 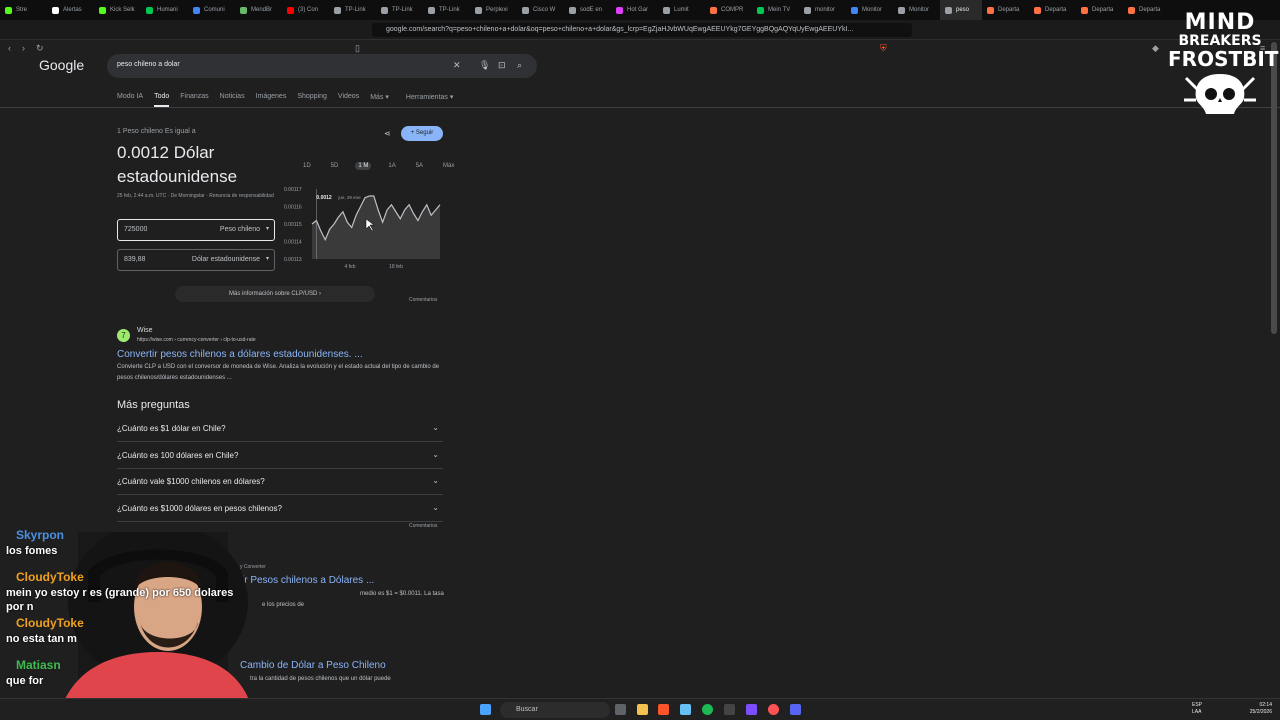 I want to click on browser-tab: monitor, so click(x=822, y=10).